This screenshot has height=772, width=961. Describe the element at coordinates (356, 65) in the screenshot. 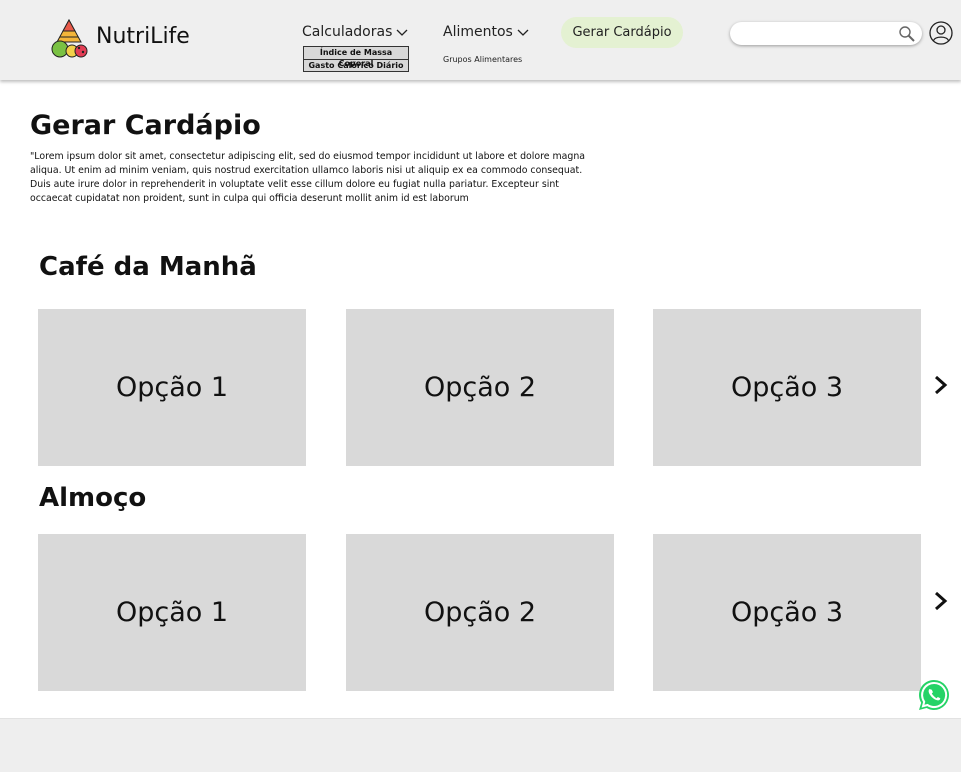

I see `submenu-item-gasto-calorico: Gasto Calórico Diário` at that location.